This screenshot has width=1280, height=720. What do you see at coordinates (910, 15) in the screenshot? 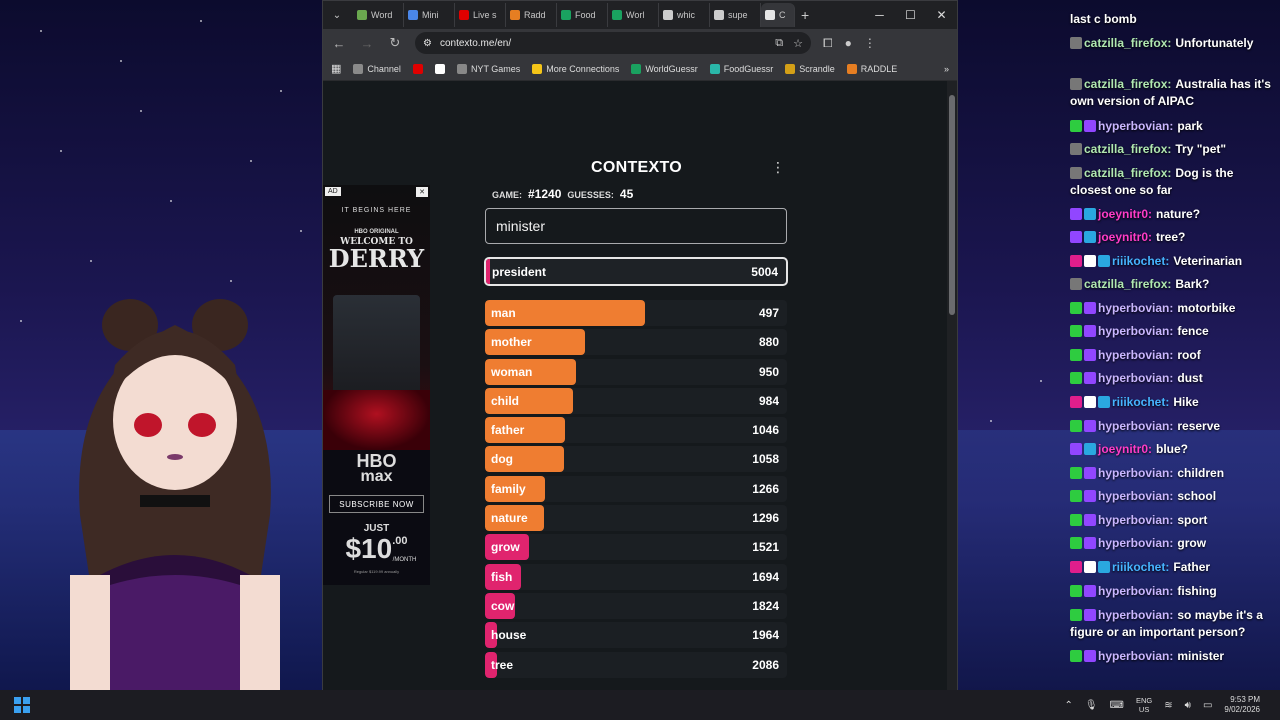
I see `maximize-icon: ☐` at bounding box center [910, 15].